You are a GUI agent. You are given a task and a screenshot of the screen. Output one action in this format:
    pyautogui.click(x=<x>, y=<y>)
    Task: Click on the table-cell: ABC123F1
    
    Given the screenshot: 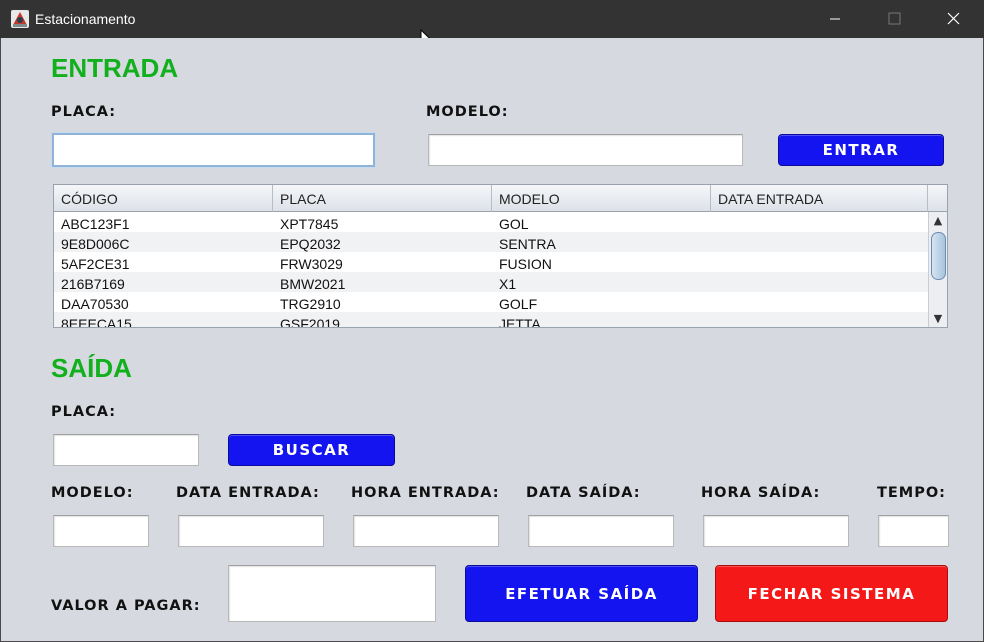 What is the action you would take?
    pyautogui.click(x=95, y=224)
    